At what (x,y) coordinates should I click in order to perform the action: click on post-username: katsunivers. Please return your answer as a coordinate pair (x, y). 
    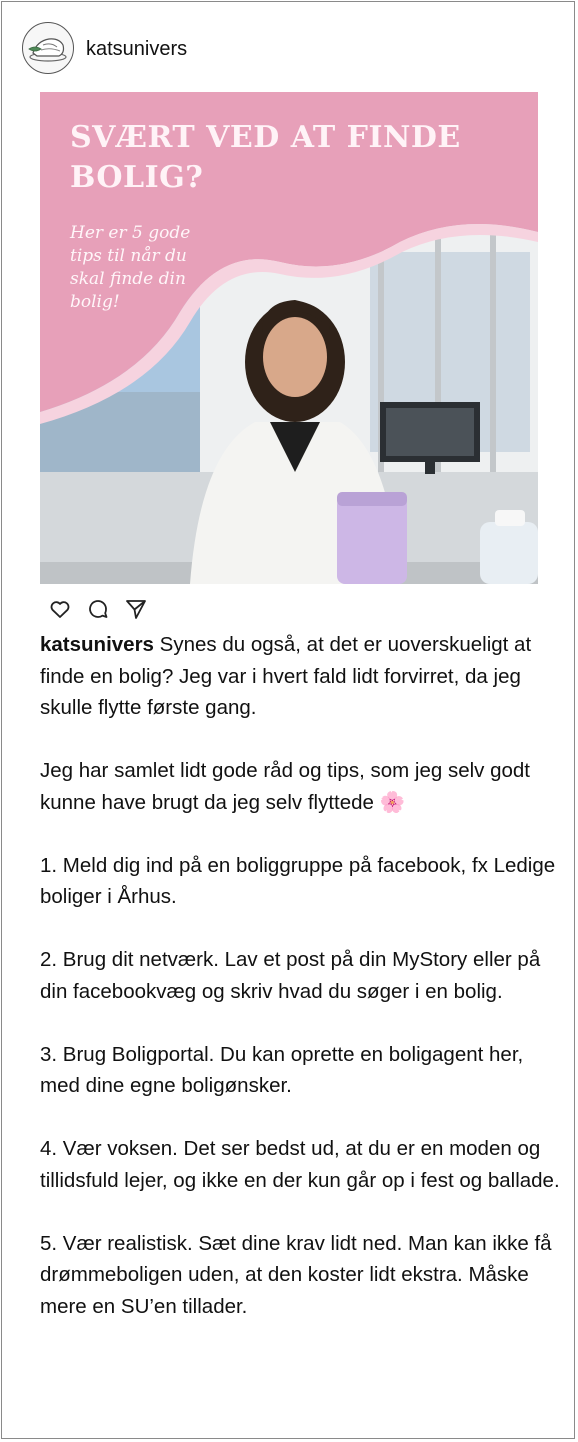
    Looking at the image, I should click on (136, 49).